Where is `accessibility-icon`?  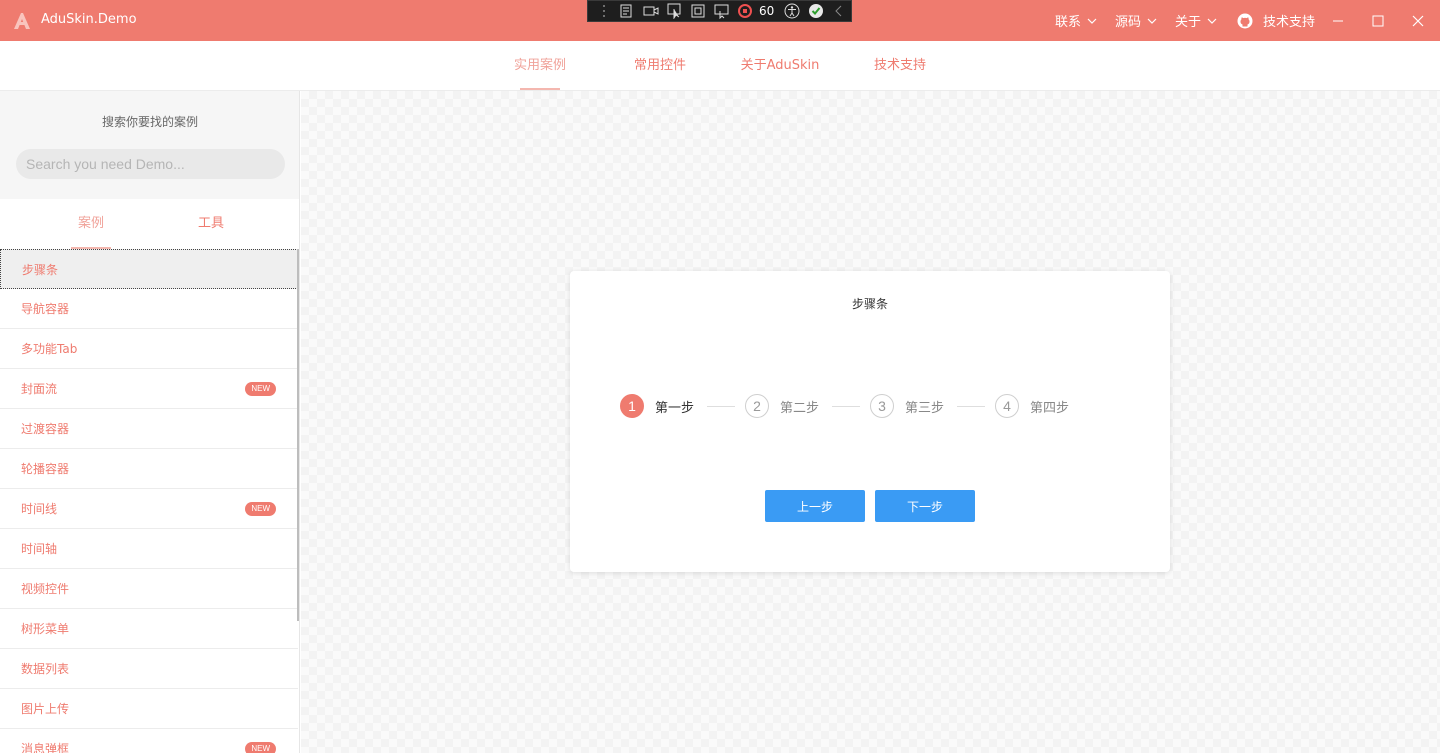 accessibility-icon is located at coordinates (792, 11).